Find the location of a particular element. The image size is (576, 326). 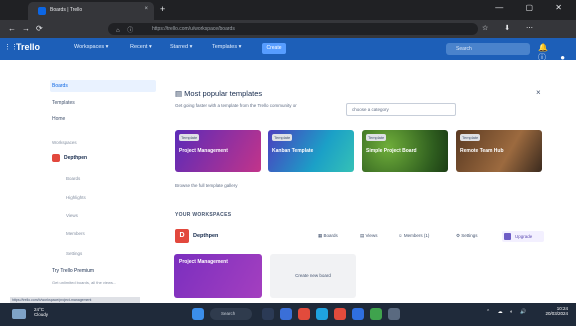

workspaces-header: Workspaces is located at coordinates (64, 142).